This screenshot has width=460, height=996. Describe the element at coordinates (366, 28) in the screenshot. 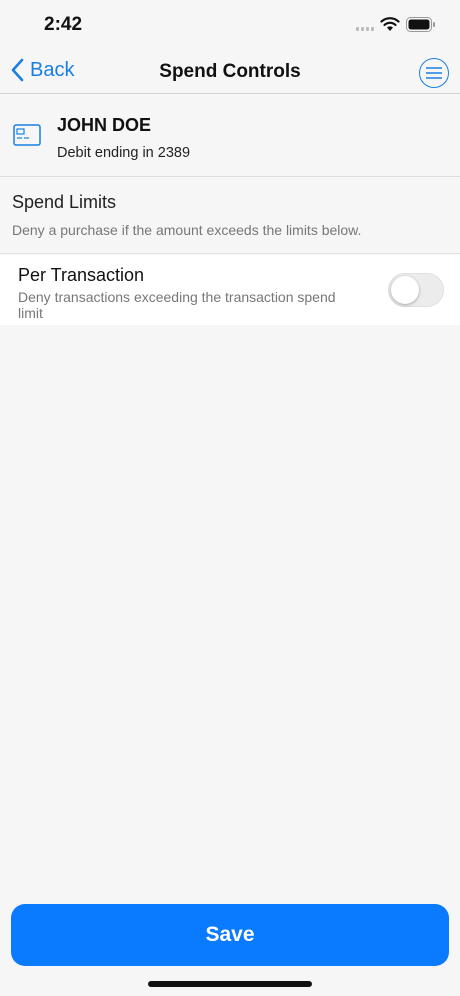

I see `signal-icon` at that location.